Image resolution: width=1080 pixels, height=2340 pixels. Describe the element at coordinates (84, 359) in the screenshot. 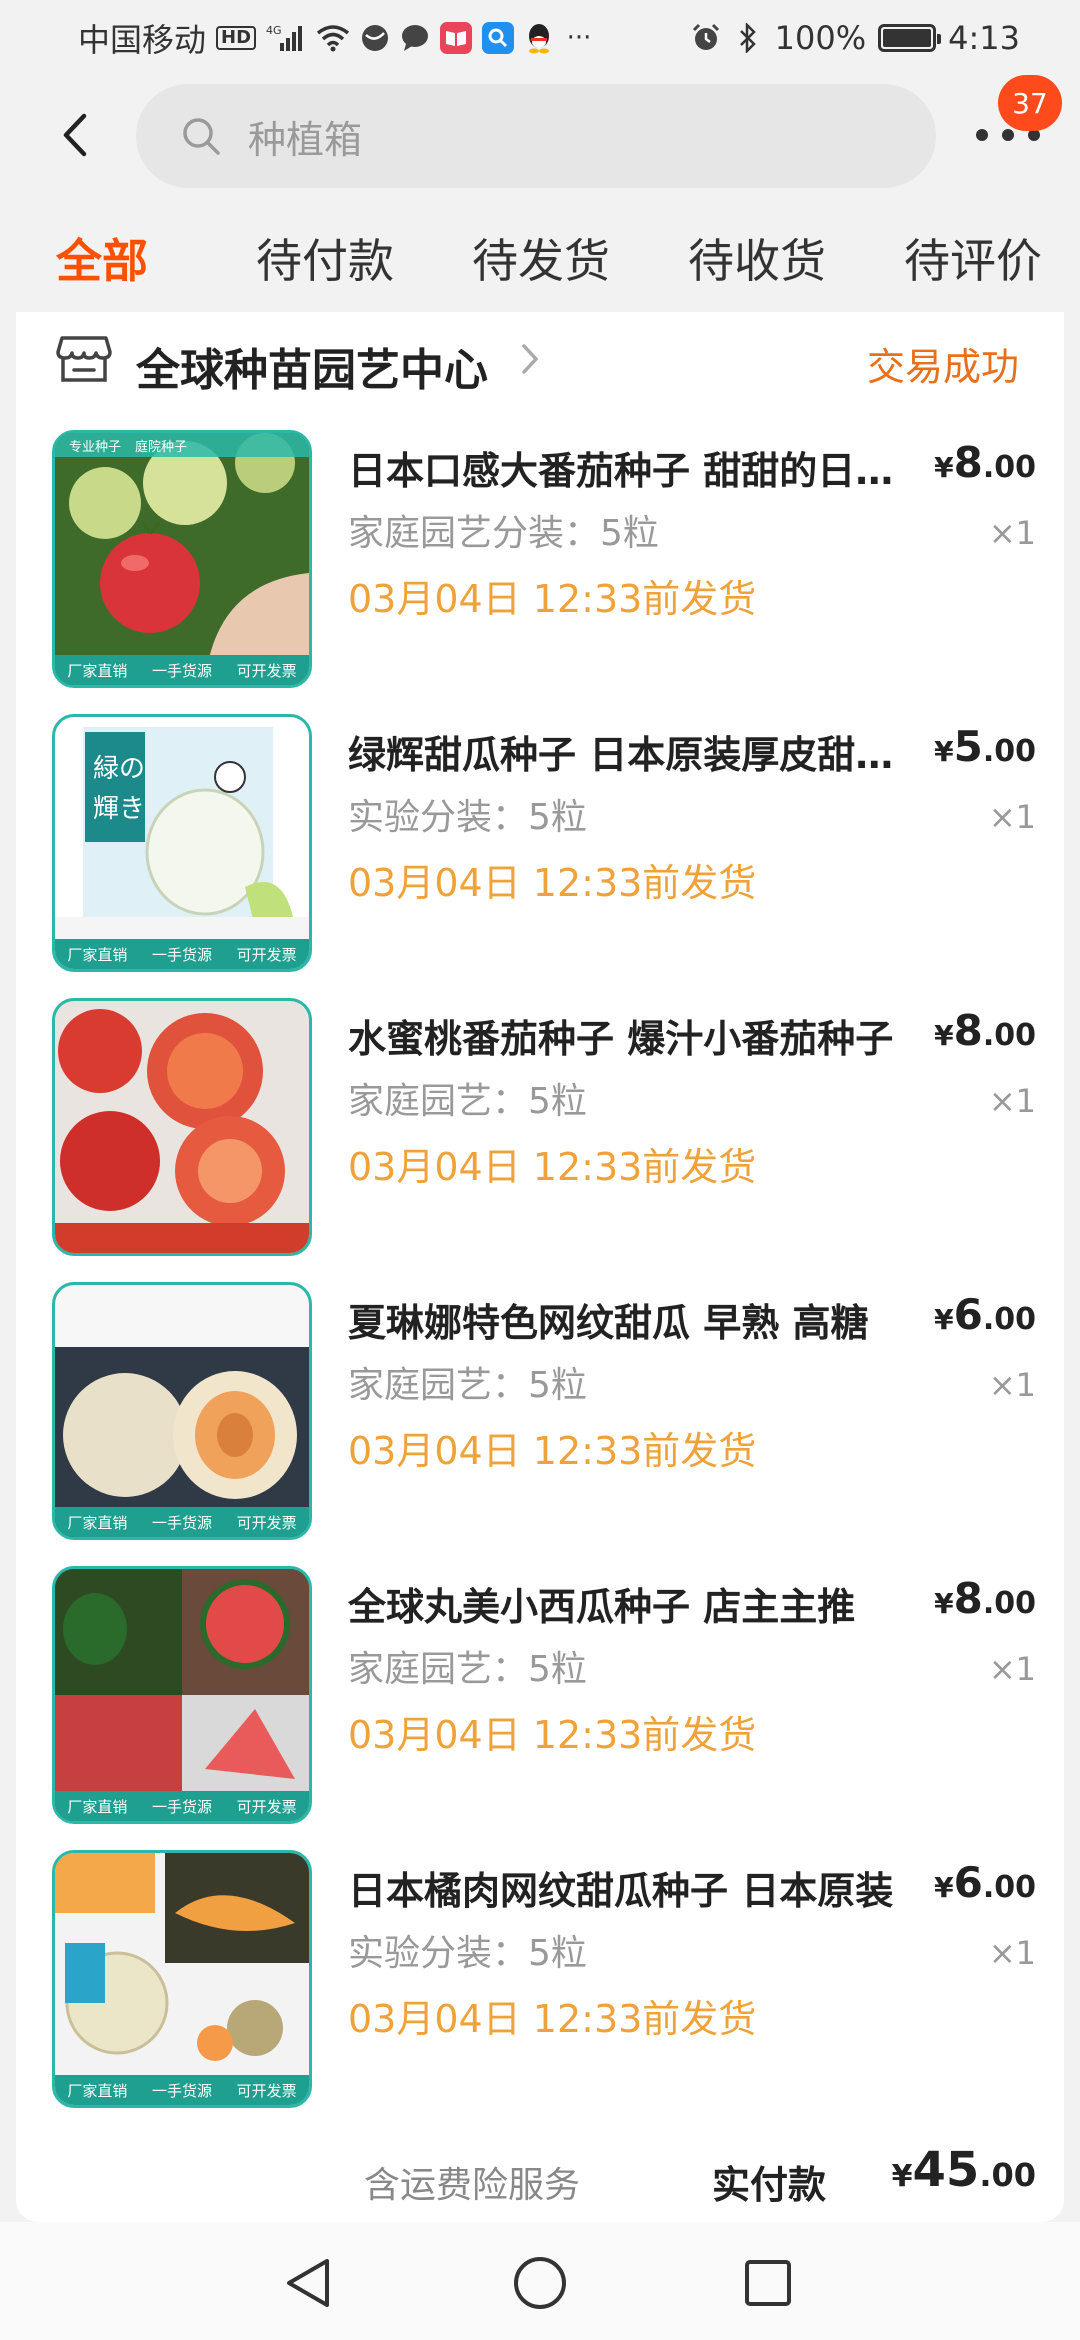

I see `store-icon` at that location.